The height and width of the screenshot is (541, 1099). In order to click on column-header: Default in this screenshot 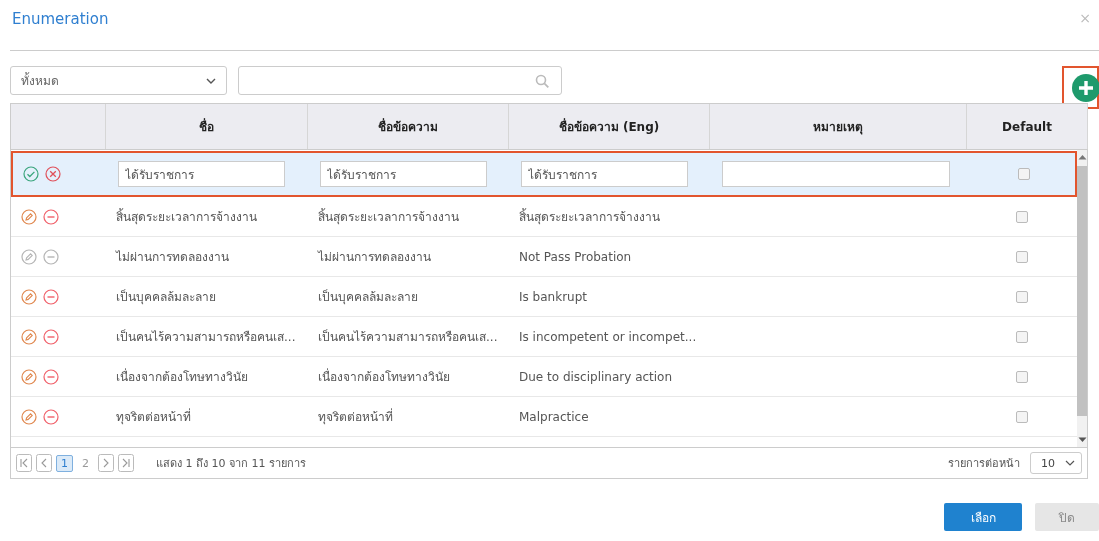, I will do `click(1027, 126)`.